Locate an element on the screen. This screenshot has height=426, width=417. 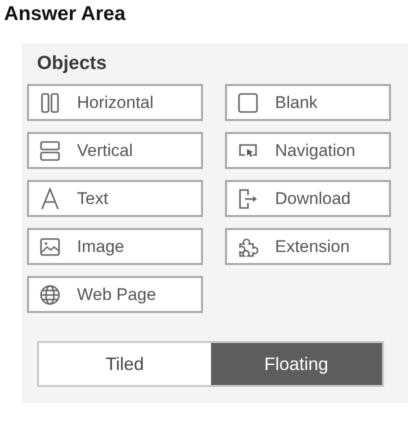
exit-icon is located at coordinates (248, 199).